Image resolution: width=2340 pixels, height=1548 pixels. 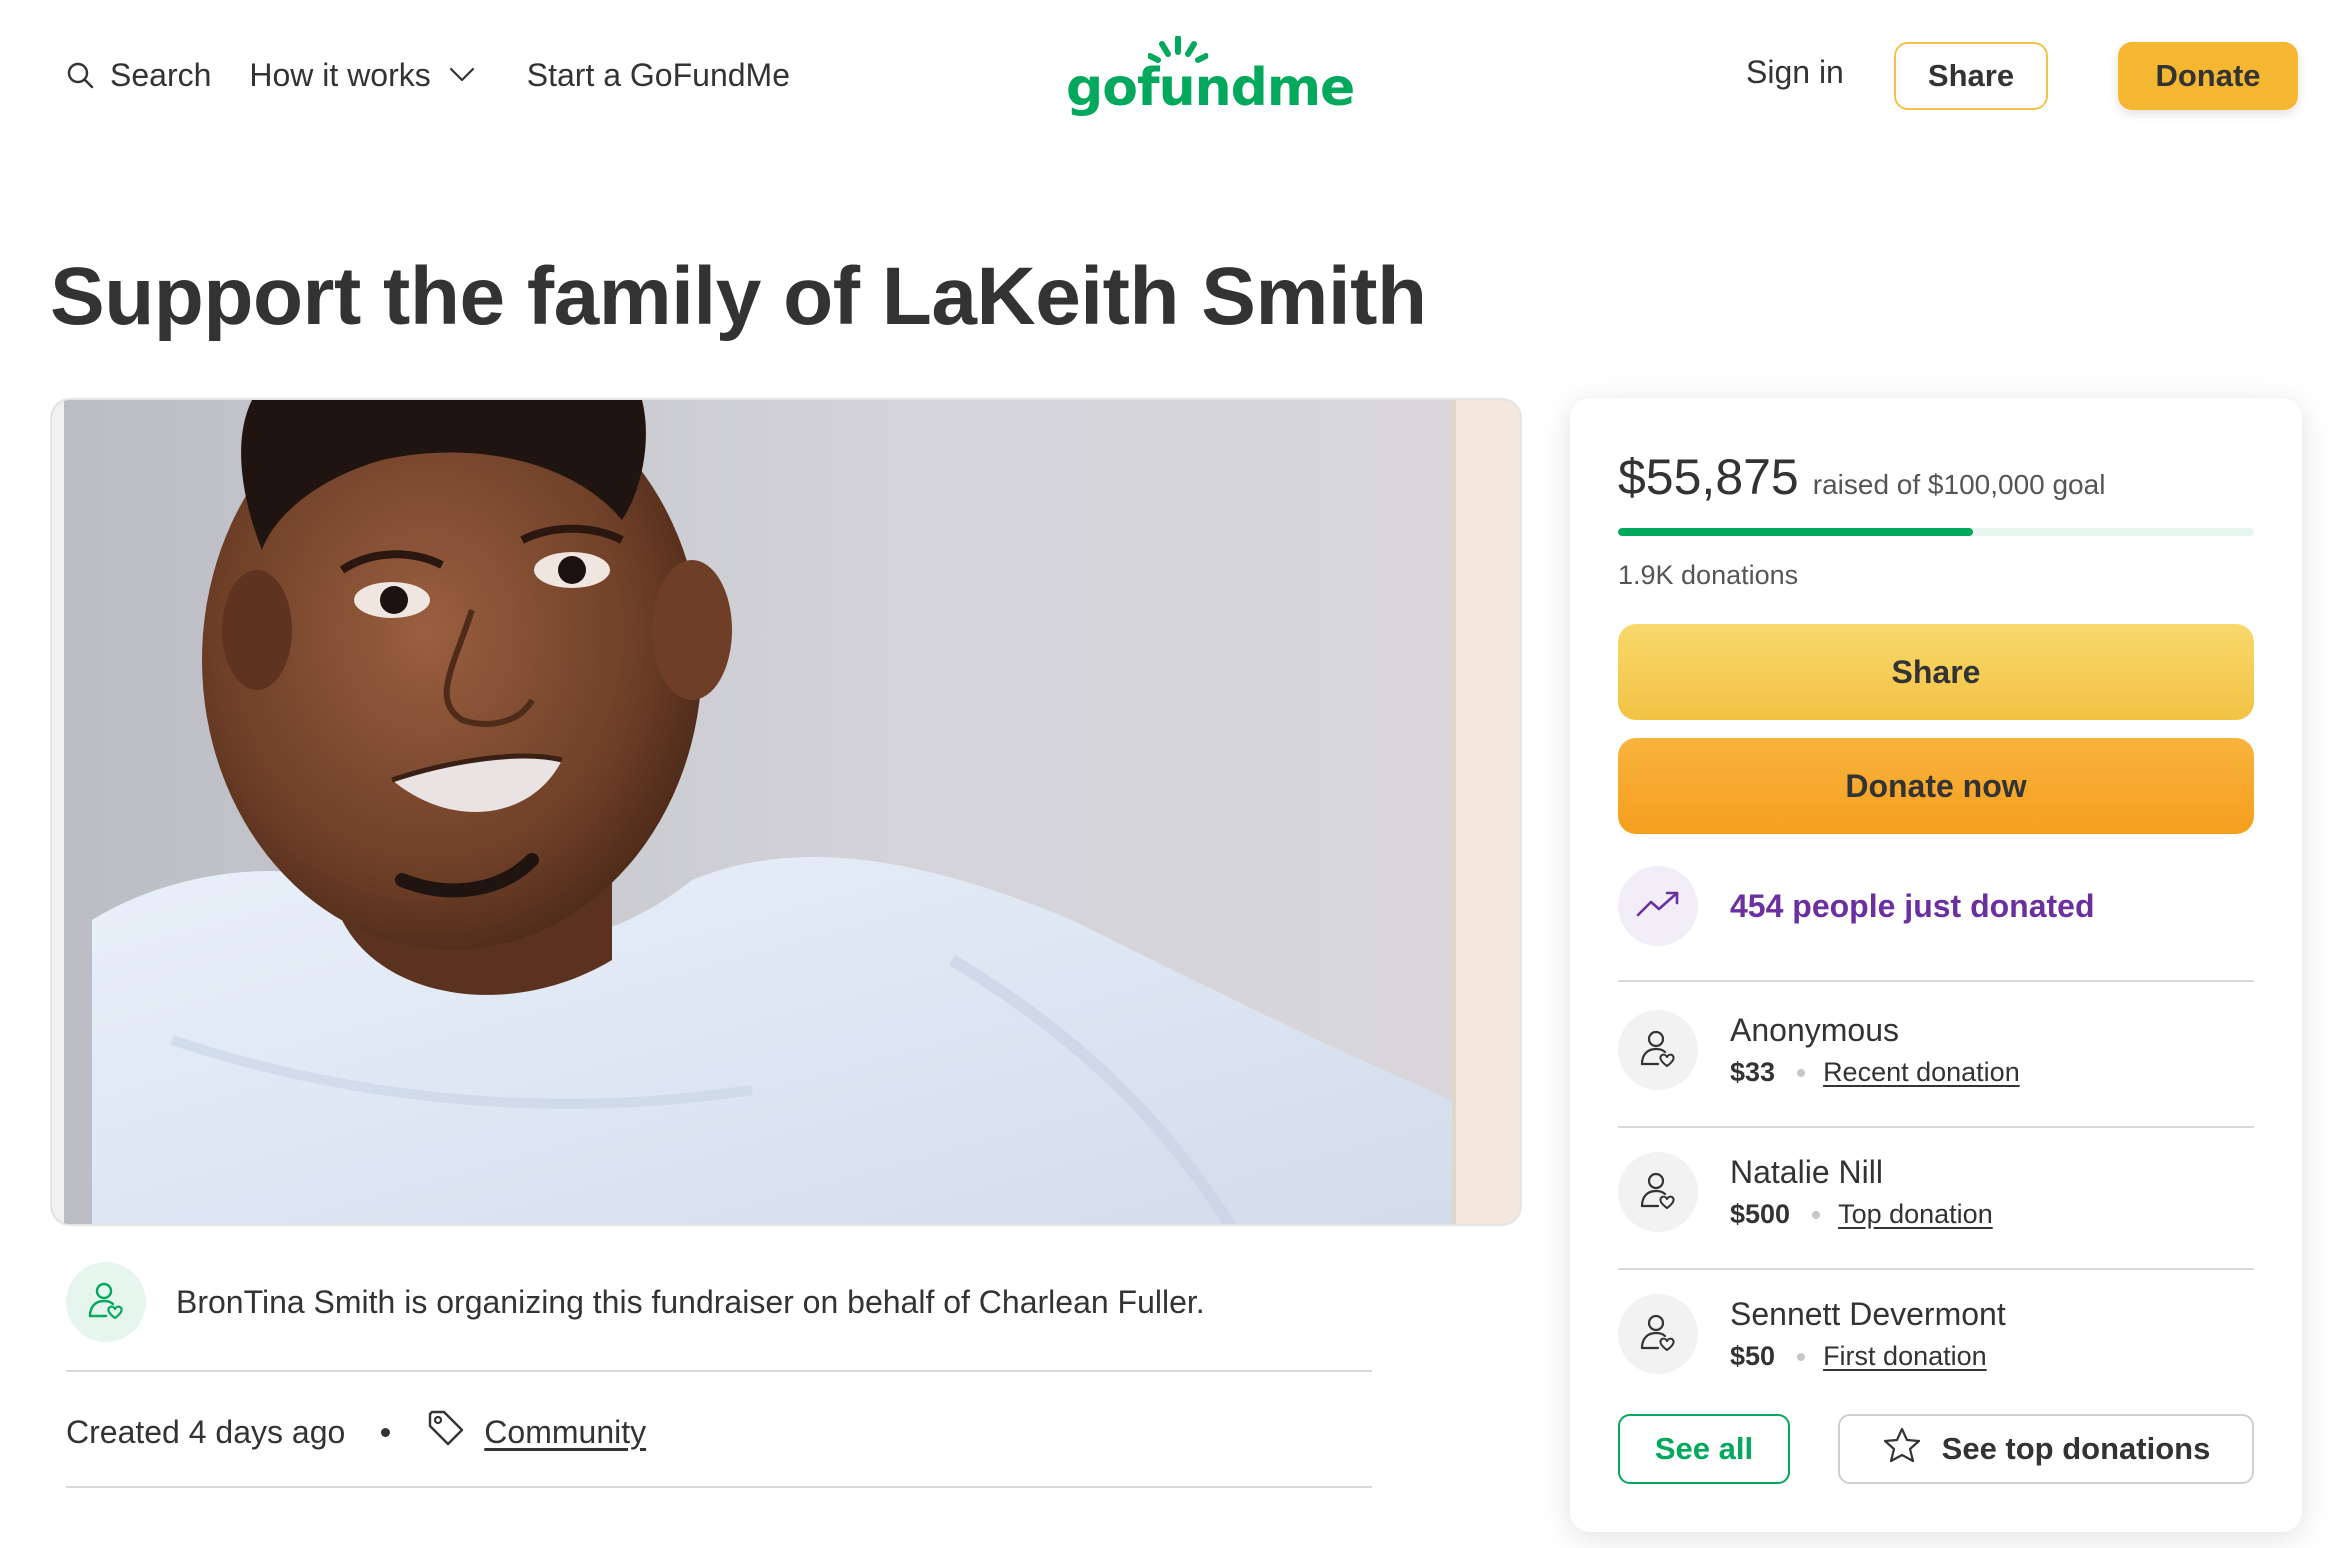 I want to click on see-top-donations-label: See top donations, so click(x=2076, y=1448).